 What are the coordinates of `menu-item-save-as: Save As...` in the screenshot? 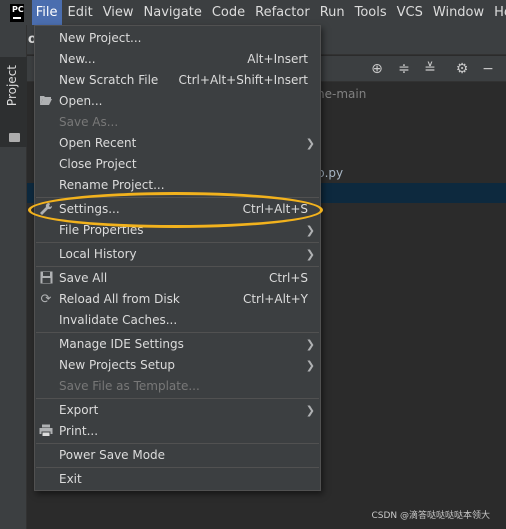 It's located at (89, 122).